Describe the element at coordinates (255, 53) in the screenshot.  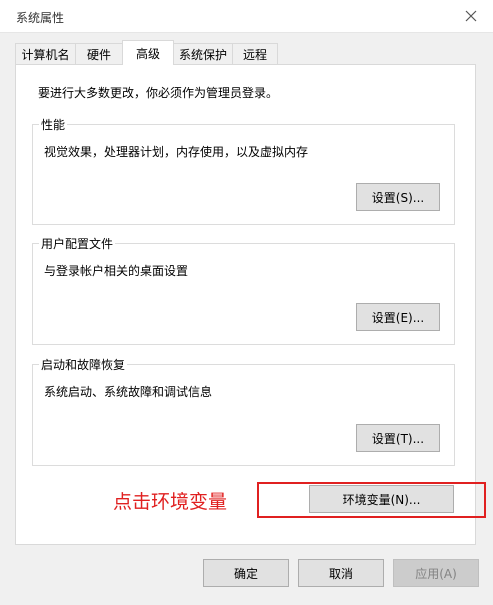
I see `tab-remote: 远程` at that location.